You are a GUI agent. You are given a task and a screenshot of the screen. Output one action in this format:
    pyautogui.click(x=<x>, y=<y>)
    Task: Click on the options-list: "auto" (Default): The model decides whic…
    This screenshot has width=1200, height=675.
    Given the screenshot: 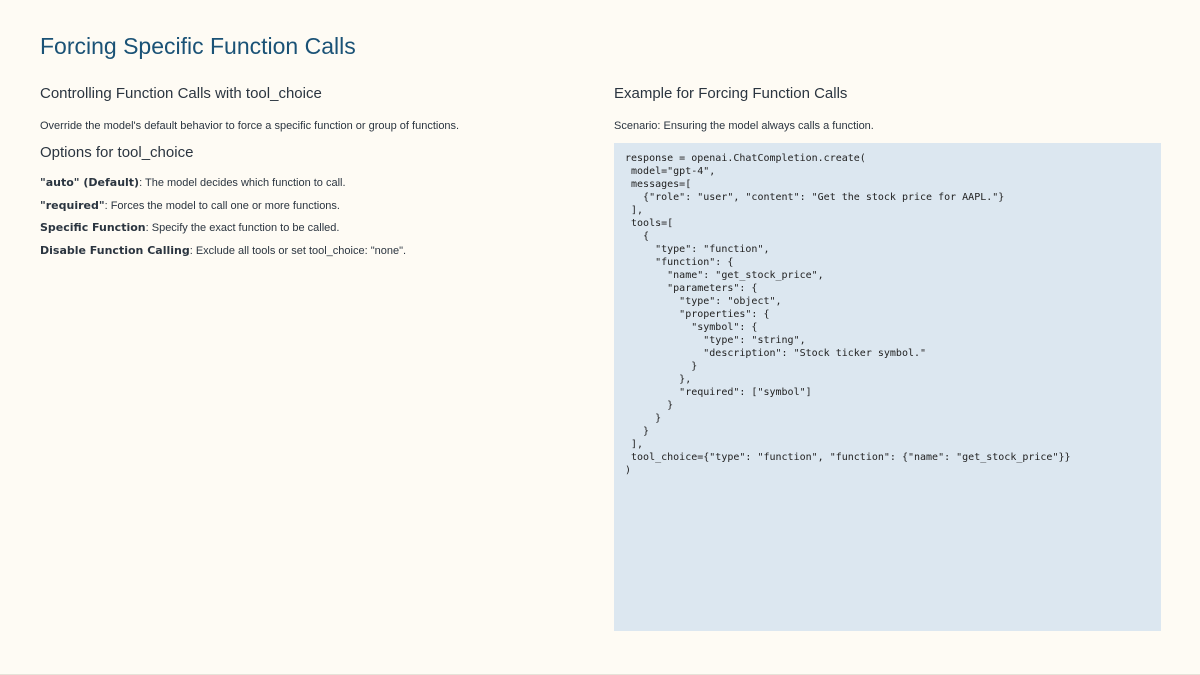 What is the action you would take?
    pyautogui.click(x=310, y=217)
    